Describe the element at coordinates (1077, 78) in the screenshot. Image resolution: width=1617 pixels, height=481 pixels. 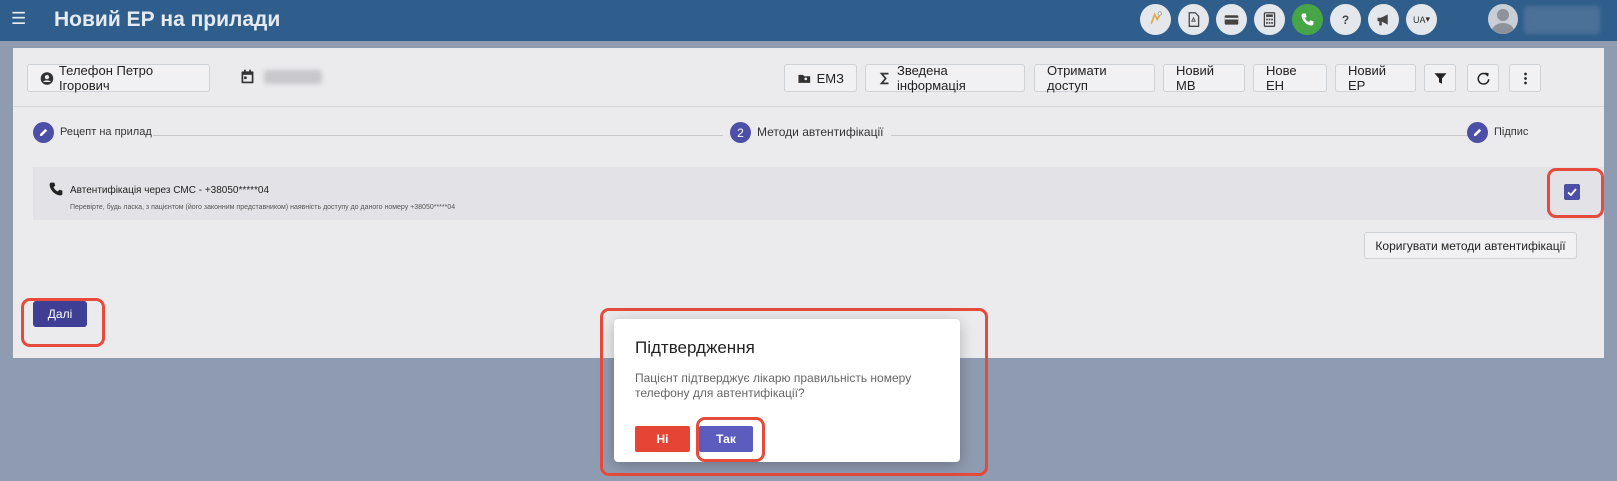
I see `get-access-label: Отримати доступ` at that location.